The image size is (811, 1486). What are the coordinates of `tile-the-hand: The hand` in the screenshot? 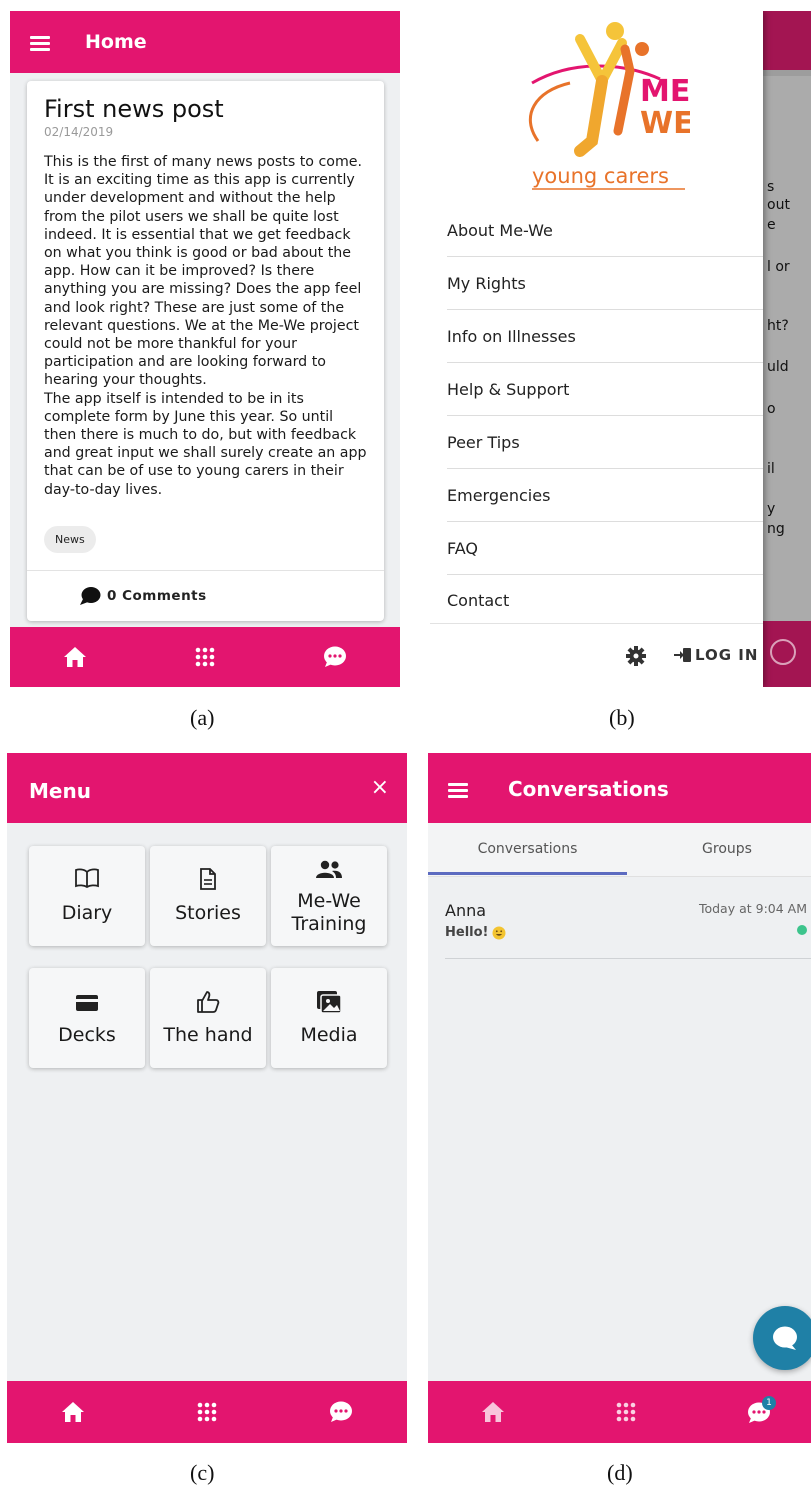 It's located at (208, 1018).